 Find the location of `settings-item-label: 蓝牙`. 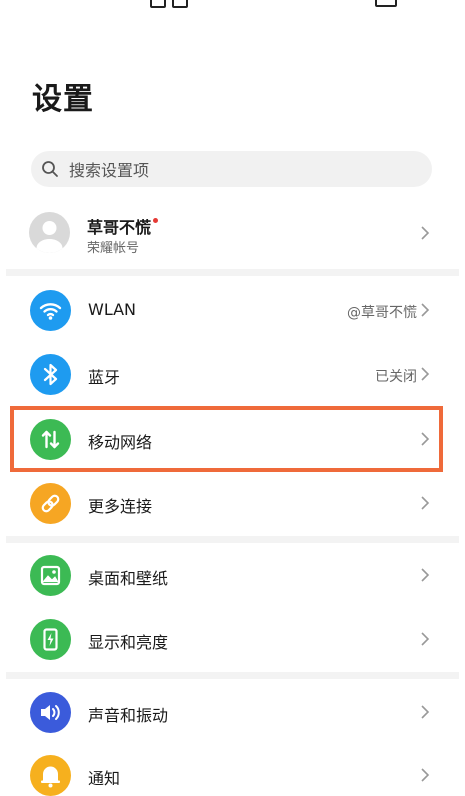

settings-item-label: 蓝牙 is located at coordinates (104, 377).